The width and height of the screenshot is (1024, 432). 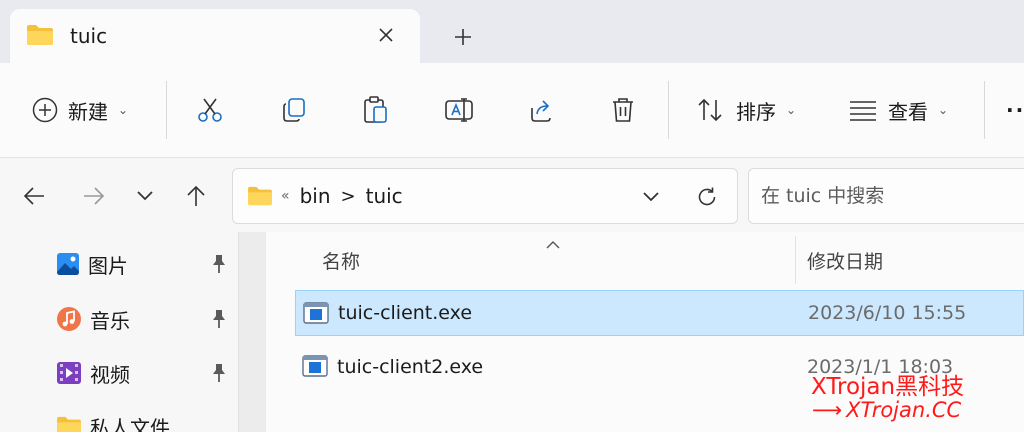 I want to click on watermark-url-text: XTrojan.CC, so click(x=904, y=410).